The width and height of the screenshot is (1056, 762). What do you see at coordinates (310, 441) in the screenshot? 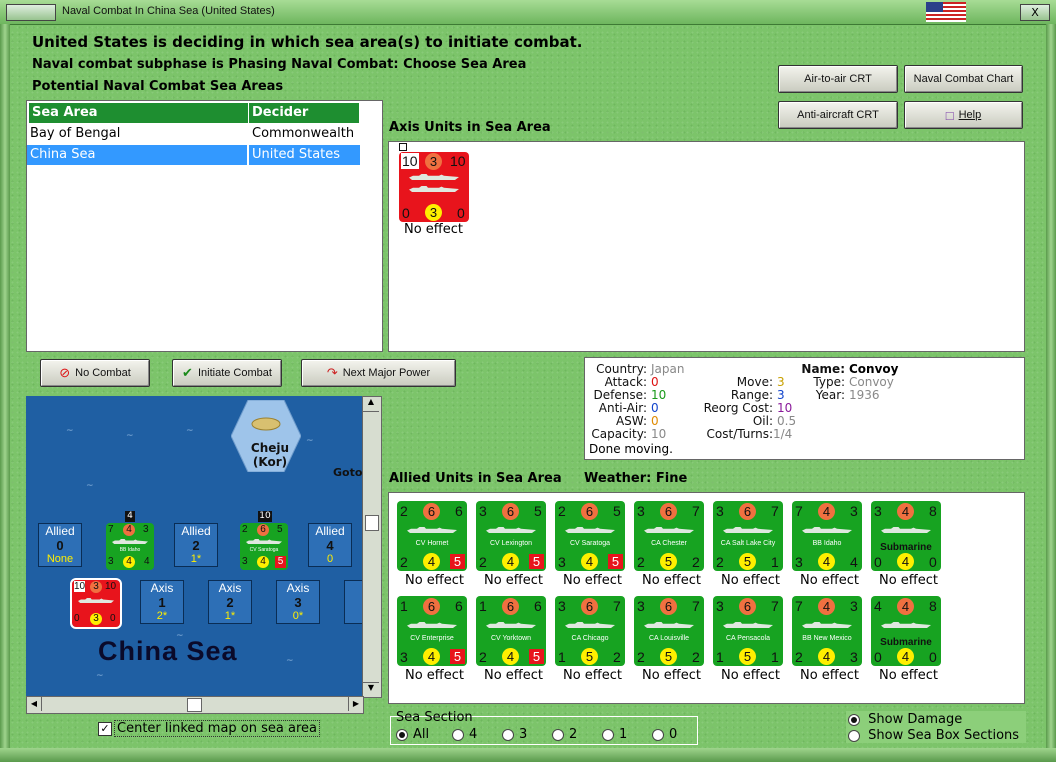
I see `wave-mark: ~` at bounding box center [310, 441].